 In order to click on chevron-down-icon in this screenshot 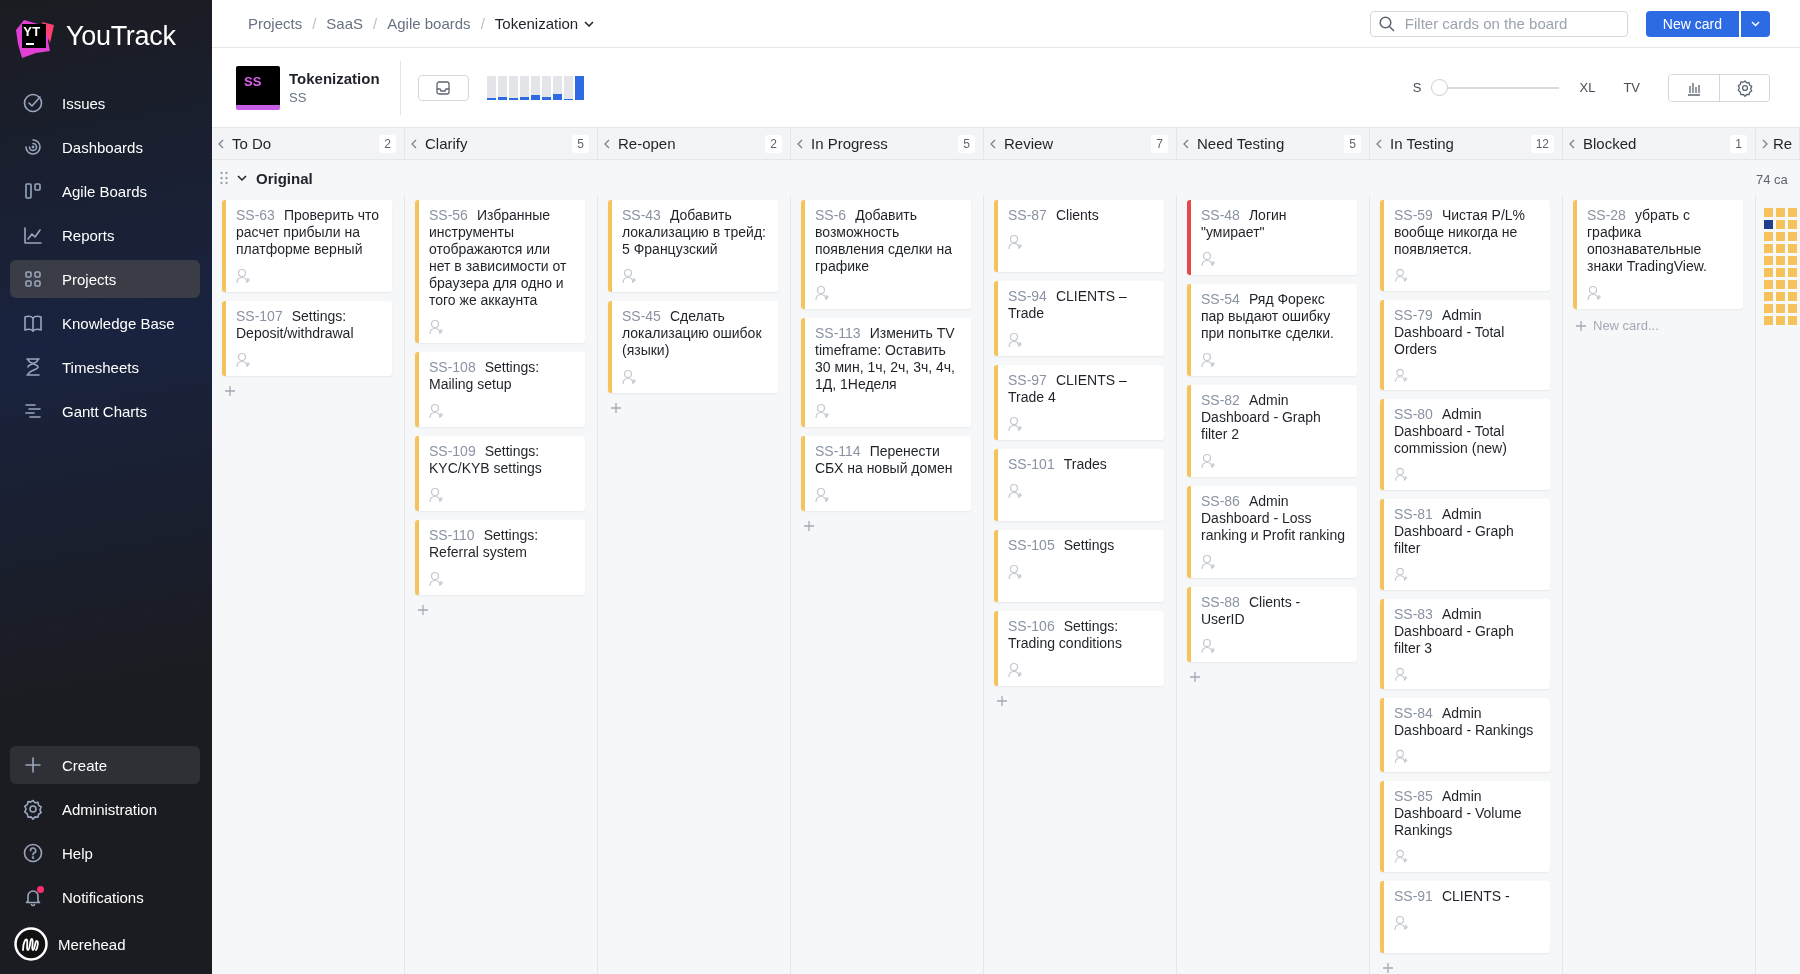, I will do `click(242, 178)`.